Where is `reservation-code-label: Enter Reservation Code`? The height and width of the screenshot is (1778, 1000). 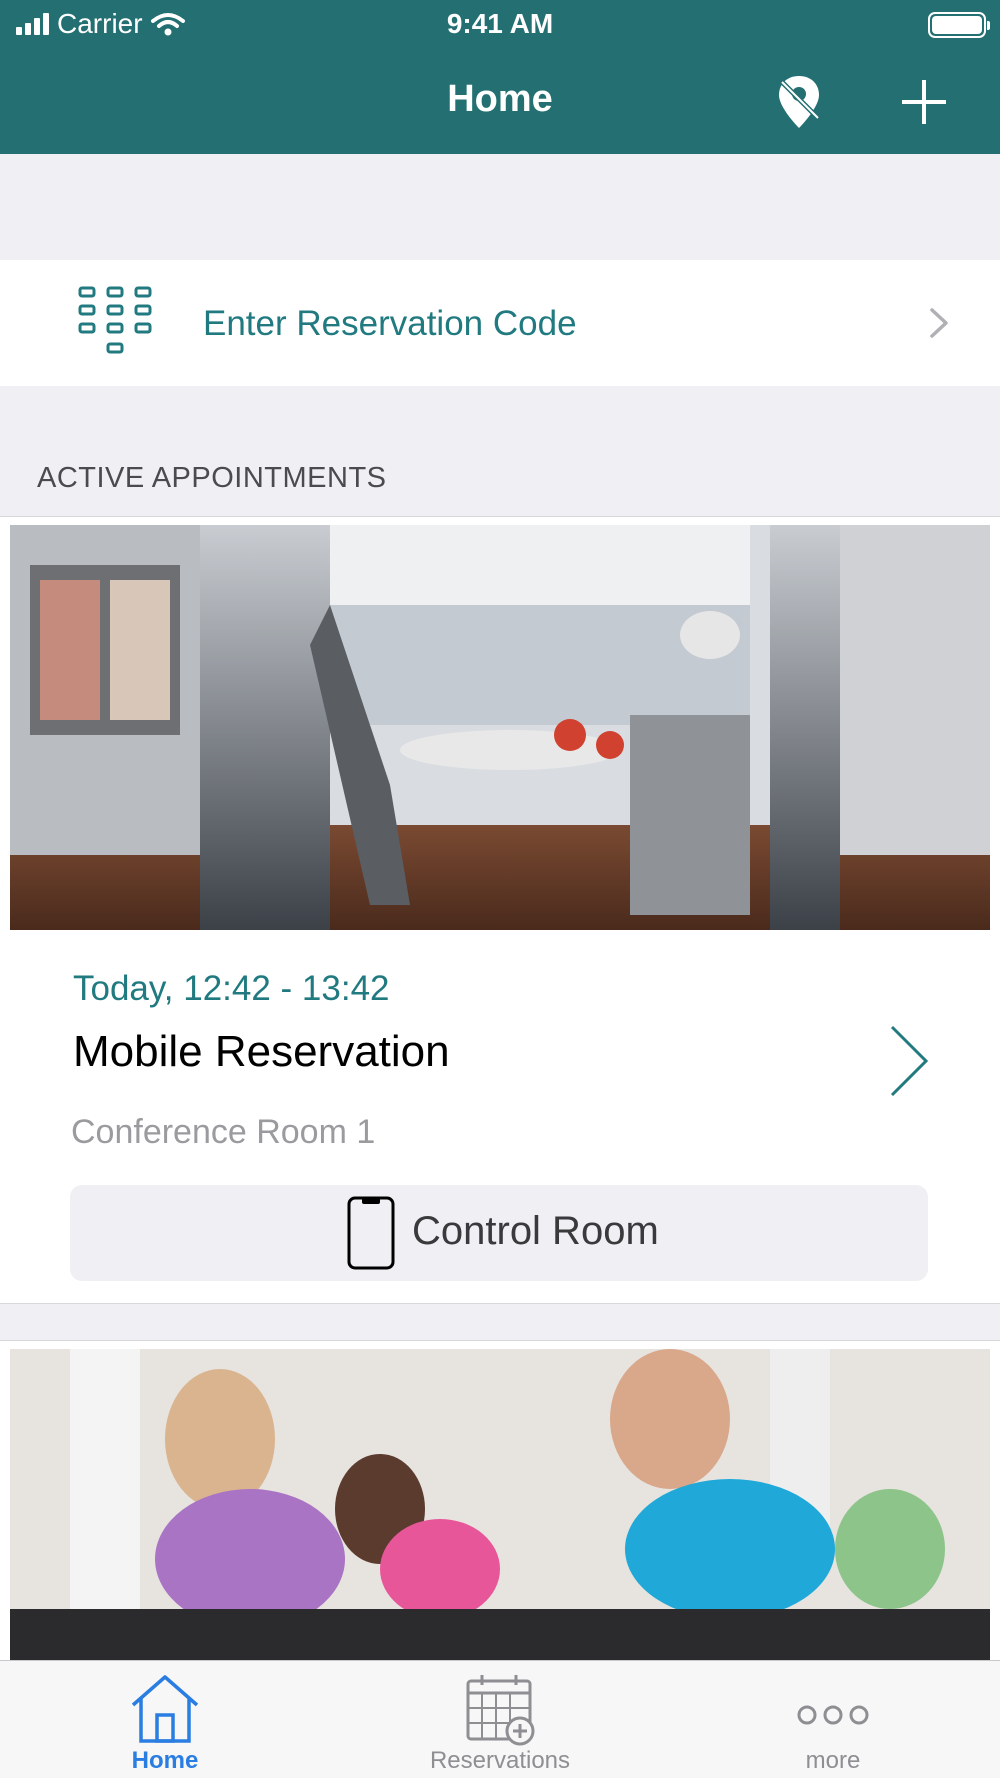
reservation-code-label: Enter Reservation Code is located at coordinates (390, 323).